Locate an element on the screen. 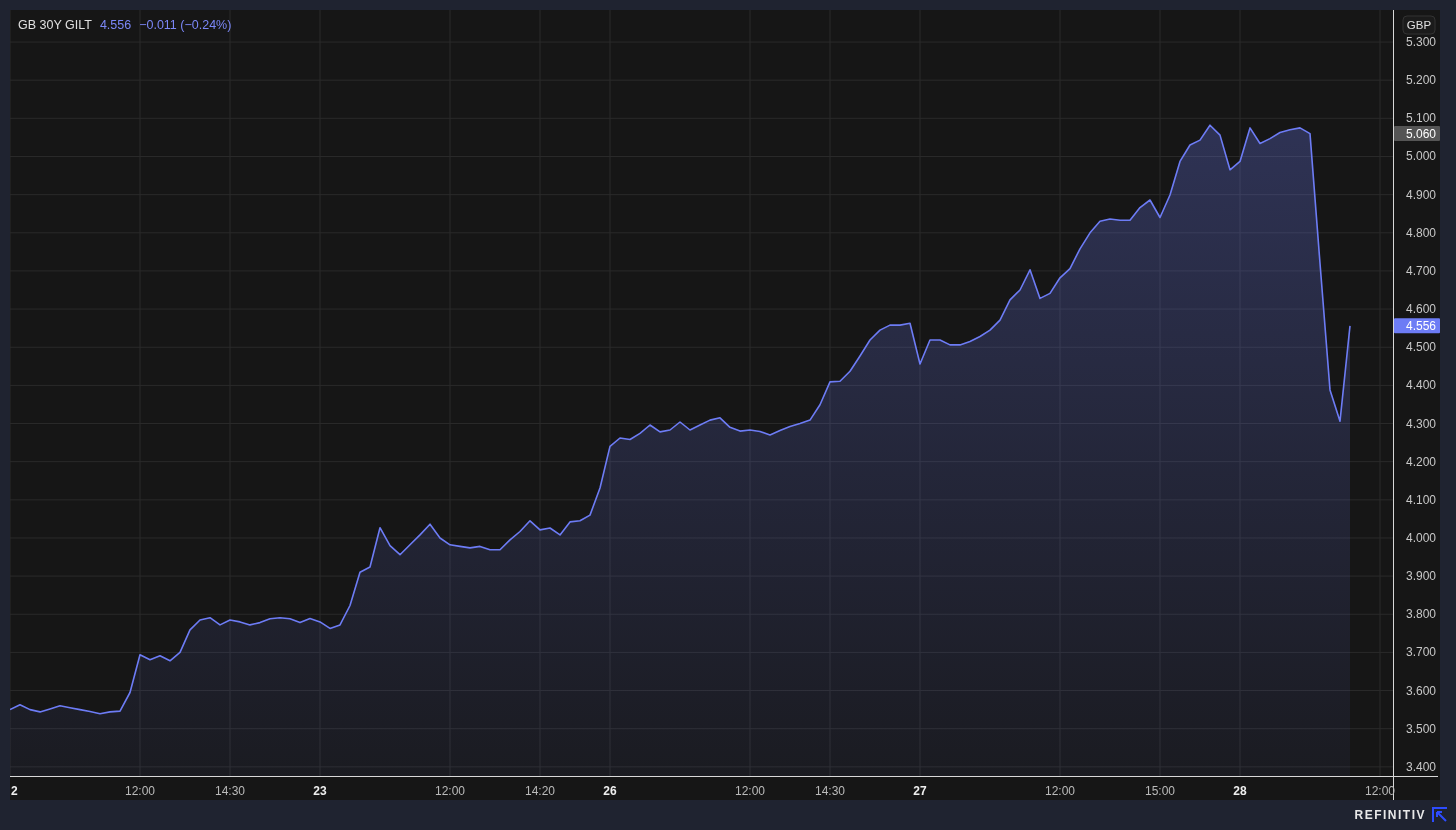  x-axis-label: 15:00 is located at coordinates (1160, 791).